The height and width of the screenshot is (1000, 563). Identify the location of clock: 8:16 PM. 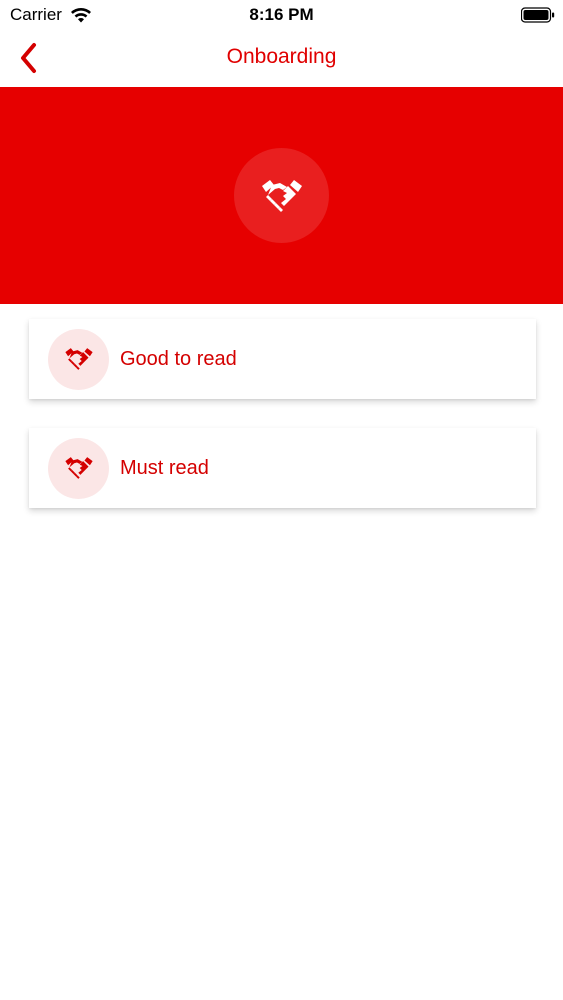
(281, 14).